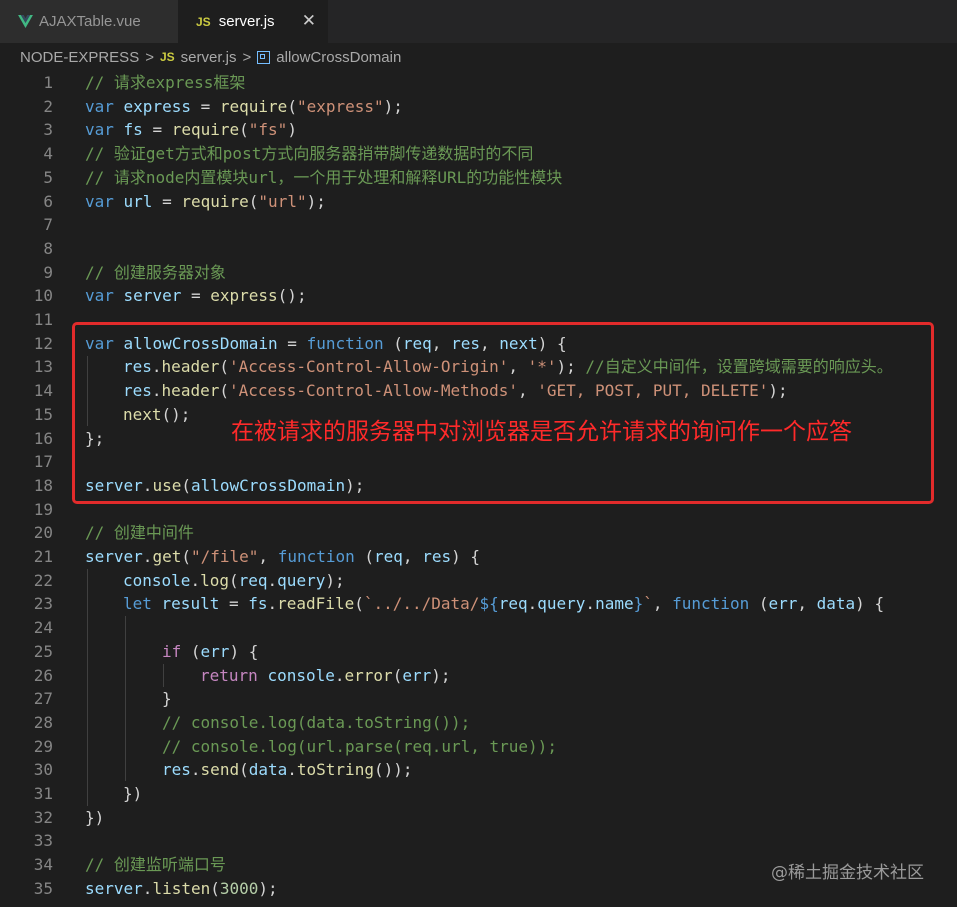  Describe the element at coordinates (263, 675) in the screenshot. I see `punctuation` at that location.